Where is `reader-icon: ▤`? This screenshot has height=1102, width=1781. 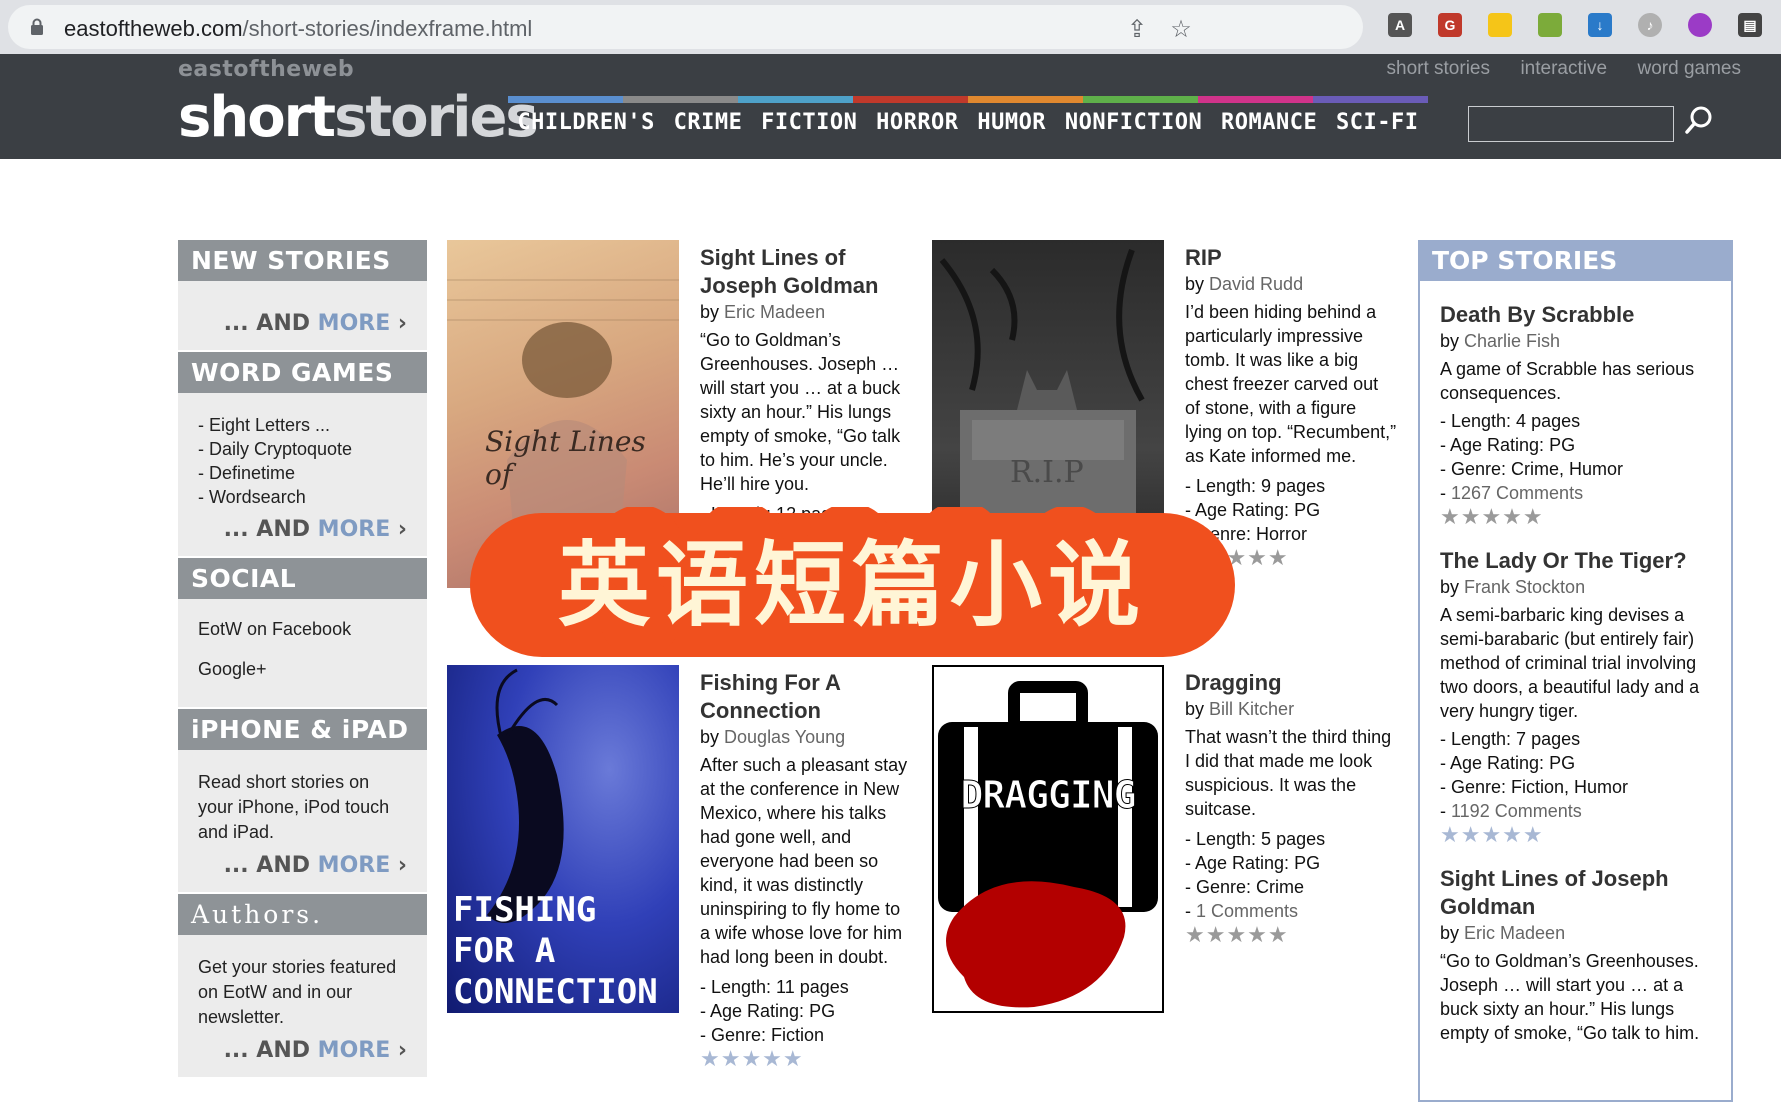
reader-icon: ▤ is located at coordinates (1750, 25).